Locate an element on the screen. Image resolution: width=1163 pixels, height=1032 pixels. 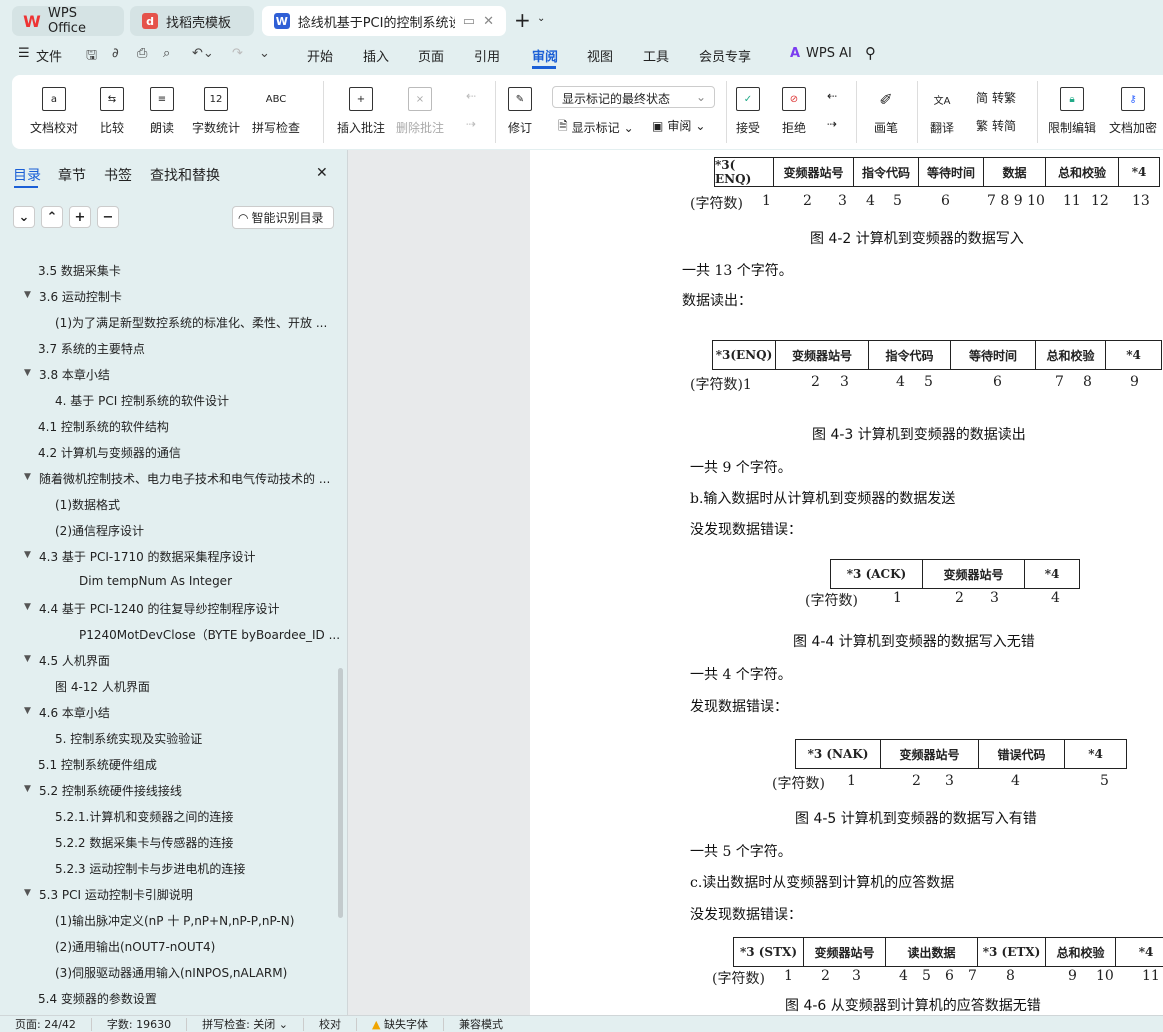
print-icon: ⎙ is located at coordinates (142, 53).